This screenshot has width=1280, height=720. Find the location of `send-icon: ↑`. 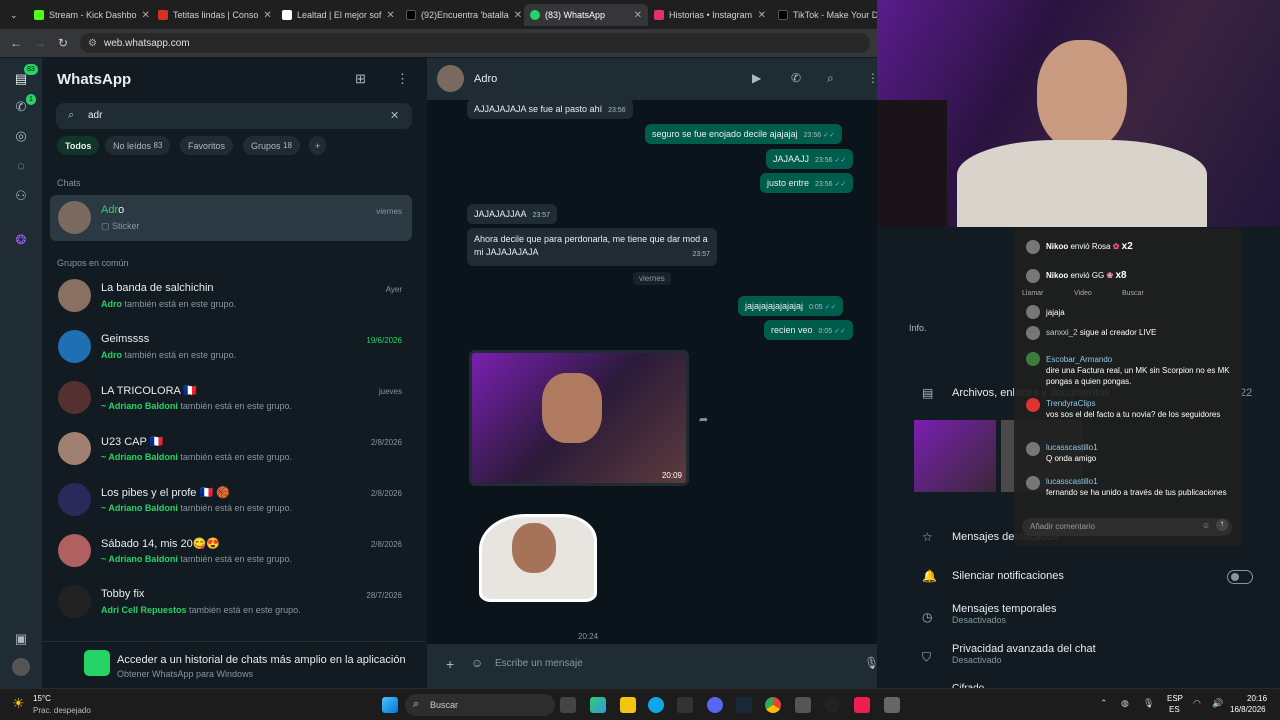

send-icon: ↑ is located at coordinates (1222, 525).